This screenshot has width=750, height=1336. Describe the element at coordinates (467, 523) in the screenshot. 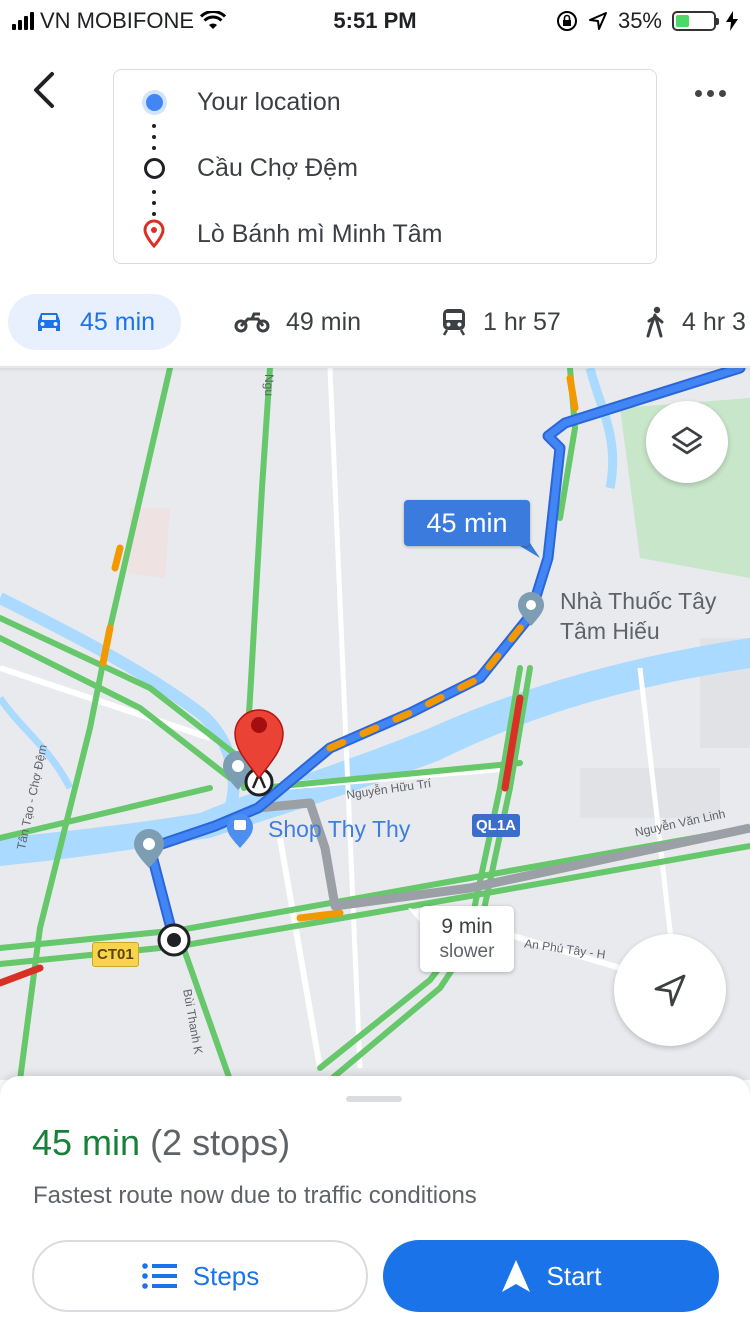

I see `route-time-label: 45 min` at that location.